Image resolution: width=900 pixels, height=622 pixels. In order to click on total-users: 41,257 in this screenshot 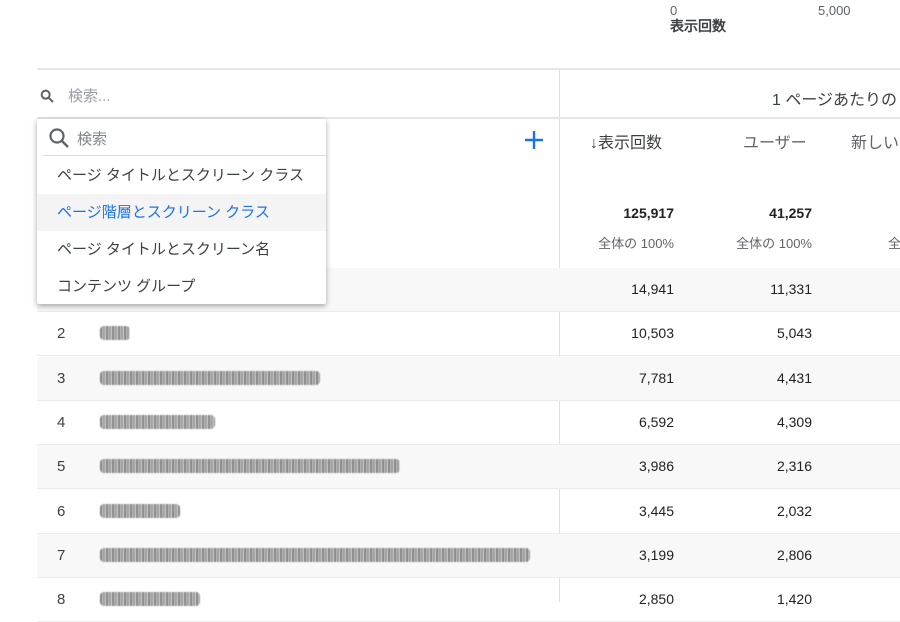, I will do `click(790, 213)`.